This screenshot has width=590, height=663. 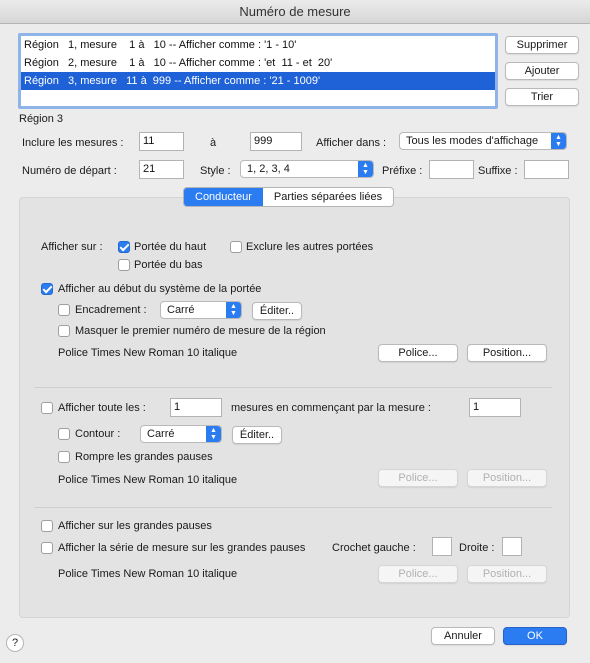 What do you see at coordinates (442, 546) in the screenshot?
I see `left-bracket-field` at bounding box center [442, 546].